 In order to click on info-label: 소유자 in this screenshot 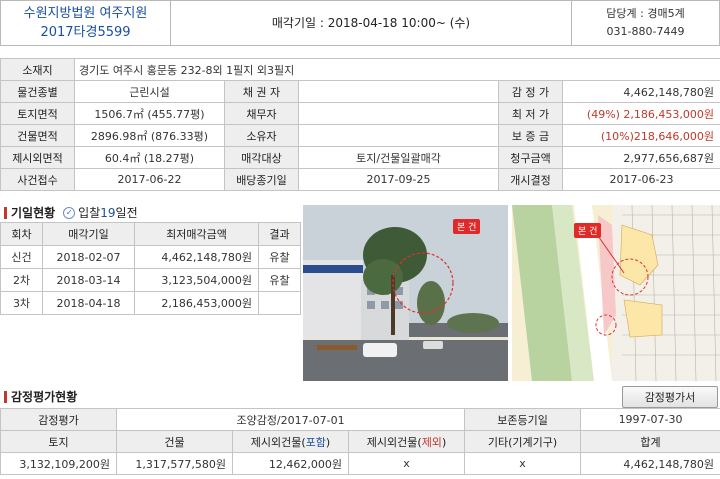, I will do `click(261, 135)`.